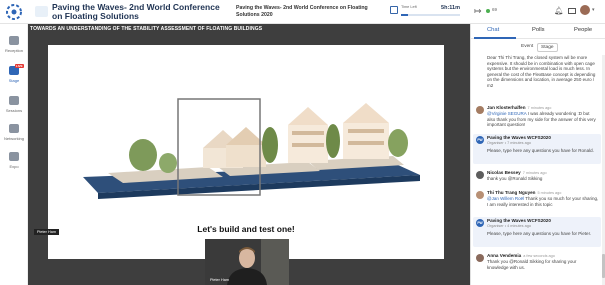 The height and width of the screenshot is (285, 605). What do you see at coordinates (505, 198) in the screenshot?
I see `mention-link: @Jan Willem Roël` at bounding box center [505, 198].